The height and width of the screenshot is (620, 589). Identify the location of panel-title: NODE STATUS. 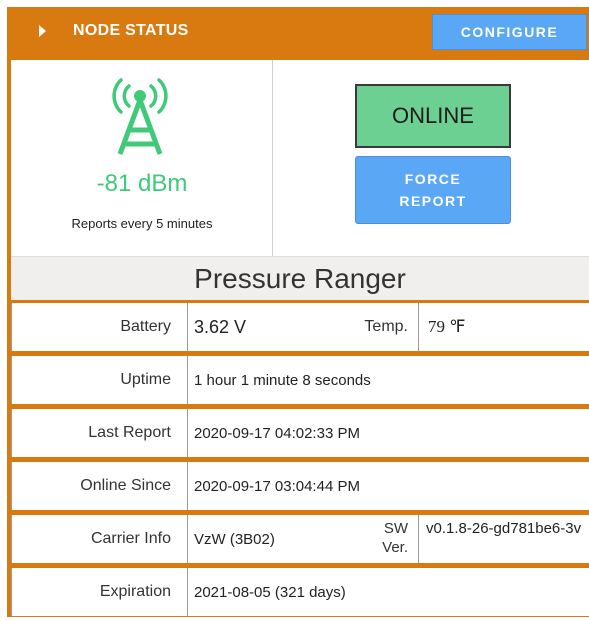
(131, 30).